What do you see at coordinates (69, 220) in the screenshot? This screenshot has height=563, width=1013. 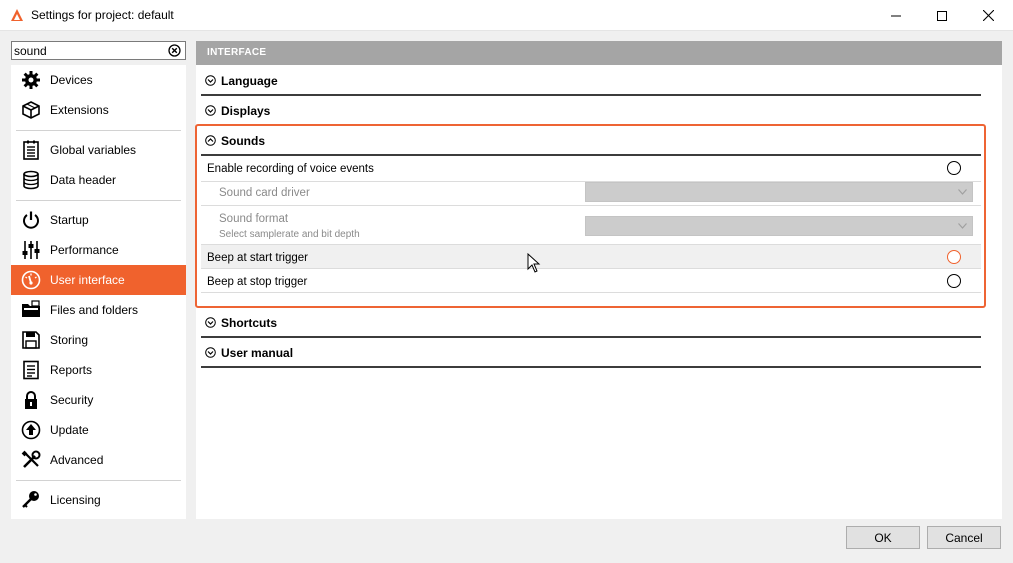 I see `sidebar-item-label: Startup` at bounding box center [69, 220].